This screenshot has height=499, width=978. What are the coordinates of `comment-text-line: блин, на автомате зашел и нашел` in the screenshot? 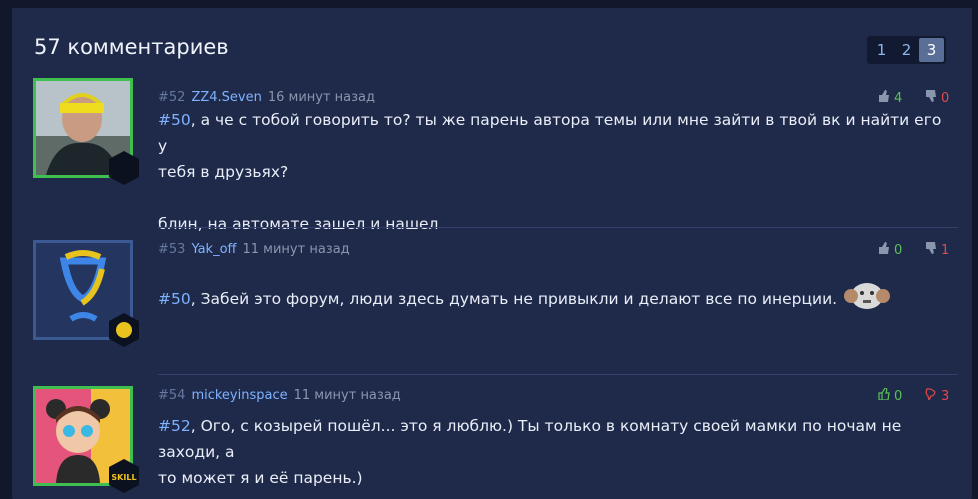 It's located at (298, 224).